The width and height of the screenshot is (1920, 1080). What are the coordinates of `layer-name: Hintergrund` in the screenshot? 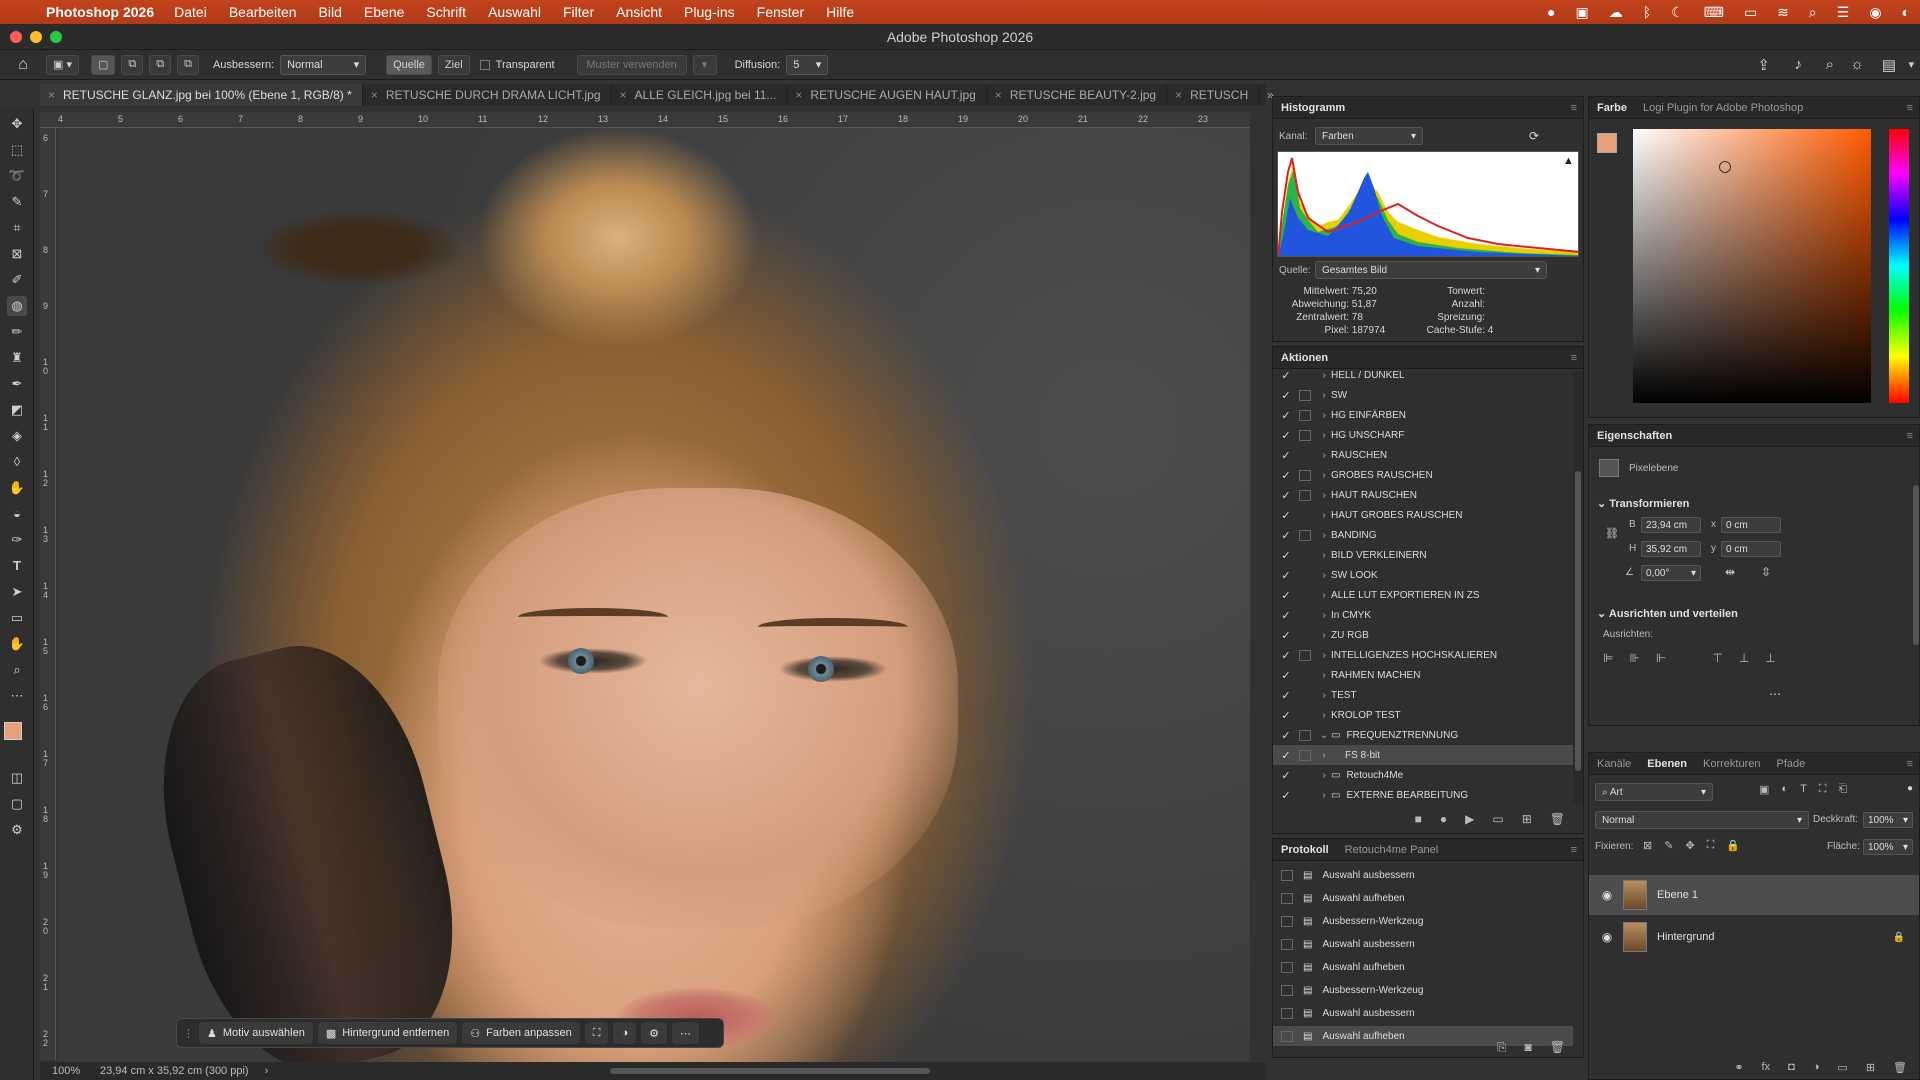 It's located at (1685, 937).